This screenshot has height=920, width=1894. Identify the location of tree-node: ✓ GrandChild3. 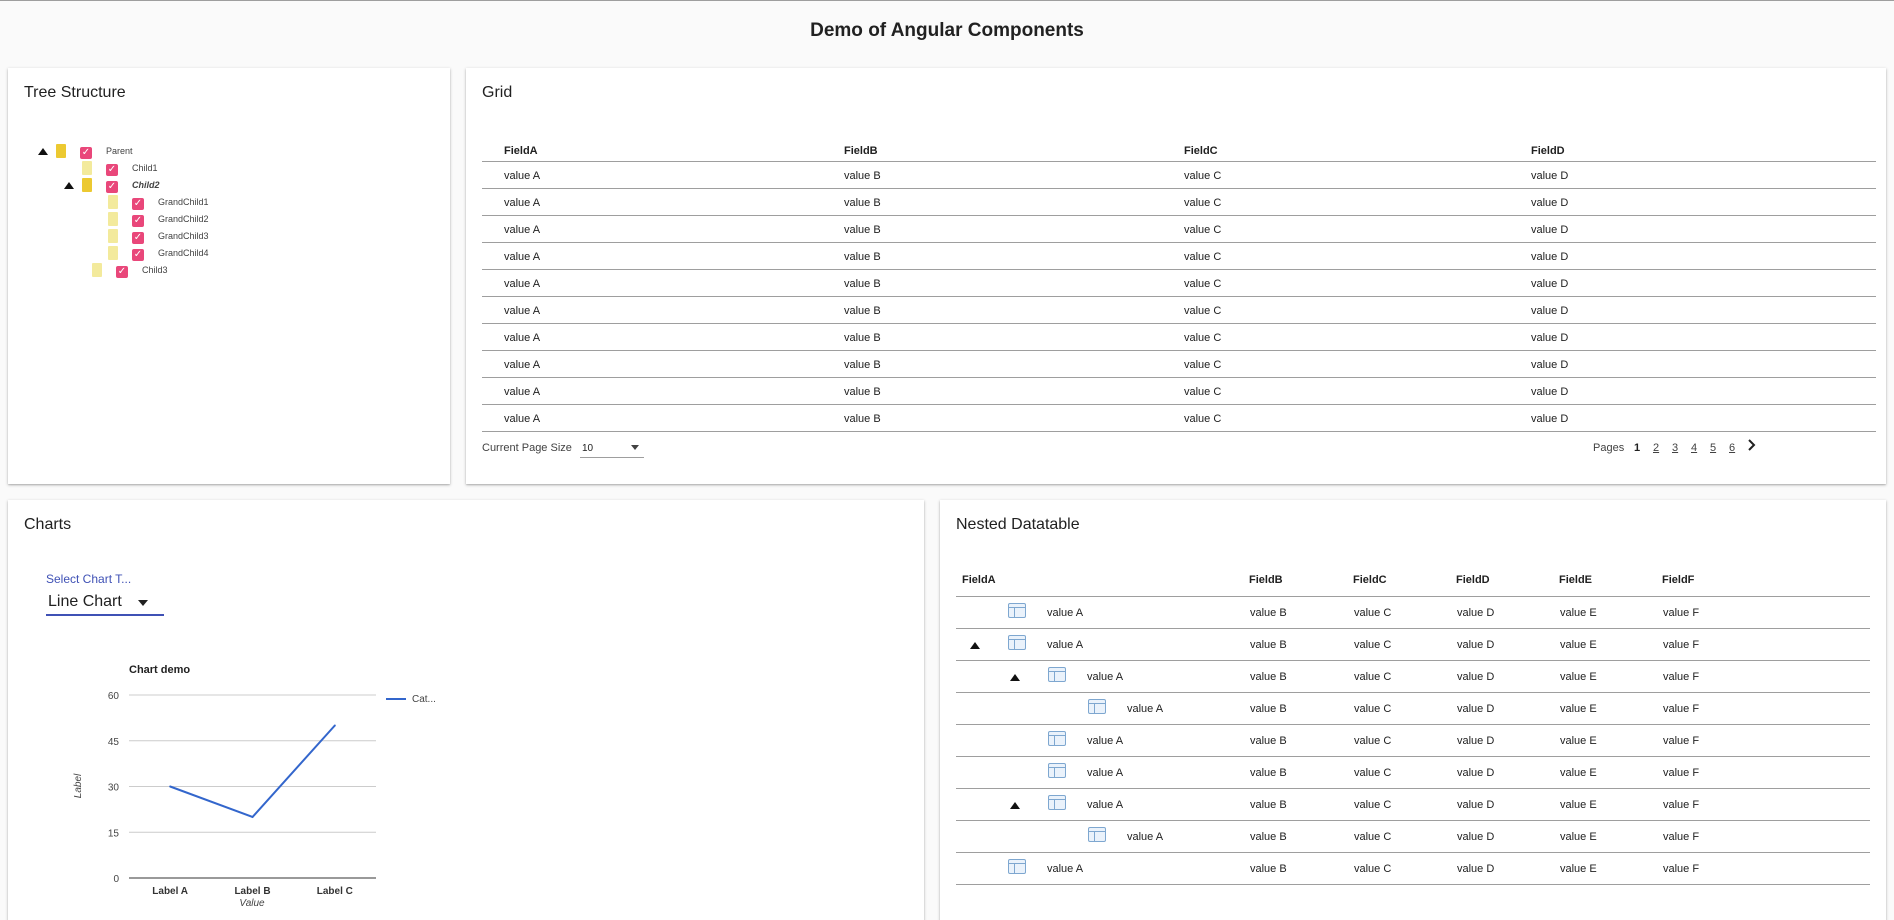
(218, 237).